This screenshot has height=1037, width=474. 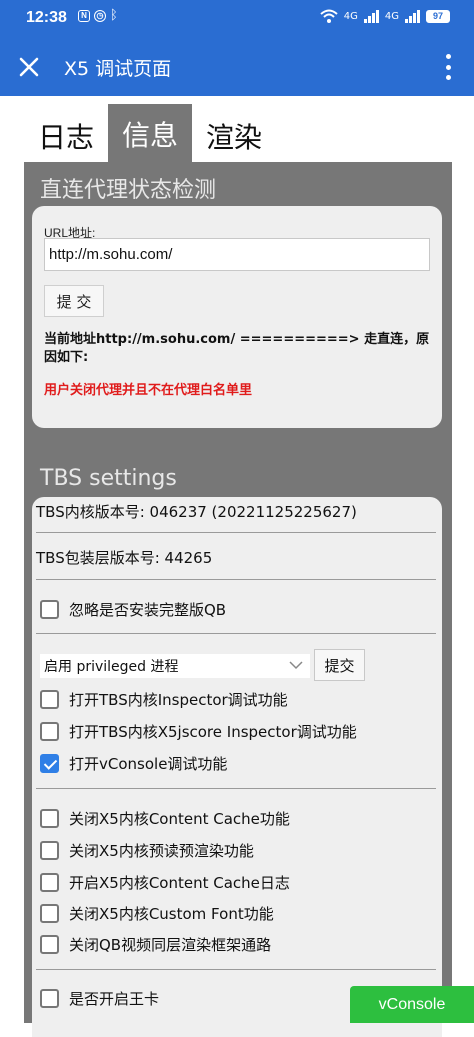 What do you see at coordinates (237, 67) in the screenshot?
I see `app-bar: X5 调试页面` at bounding box center [237, 67].